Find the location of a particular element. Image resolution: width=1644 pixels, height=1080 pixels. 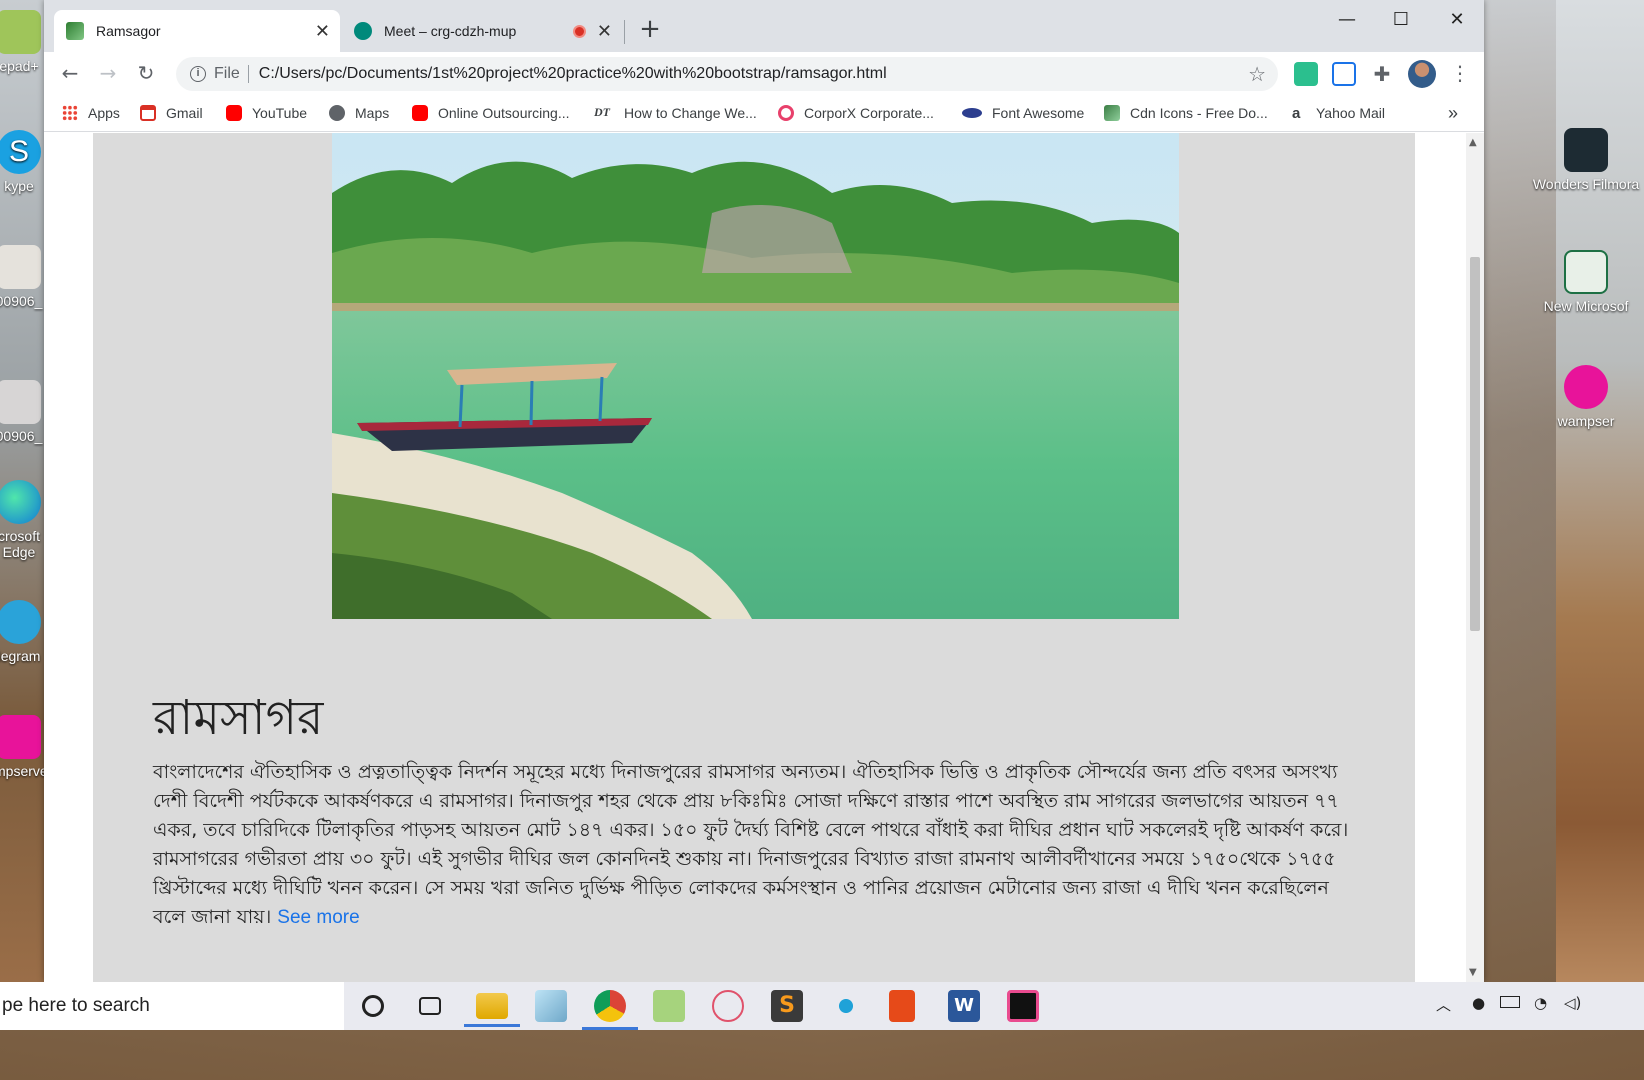

desktop-icon-wampserver: mpserve is located at coordinates (24, 747).